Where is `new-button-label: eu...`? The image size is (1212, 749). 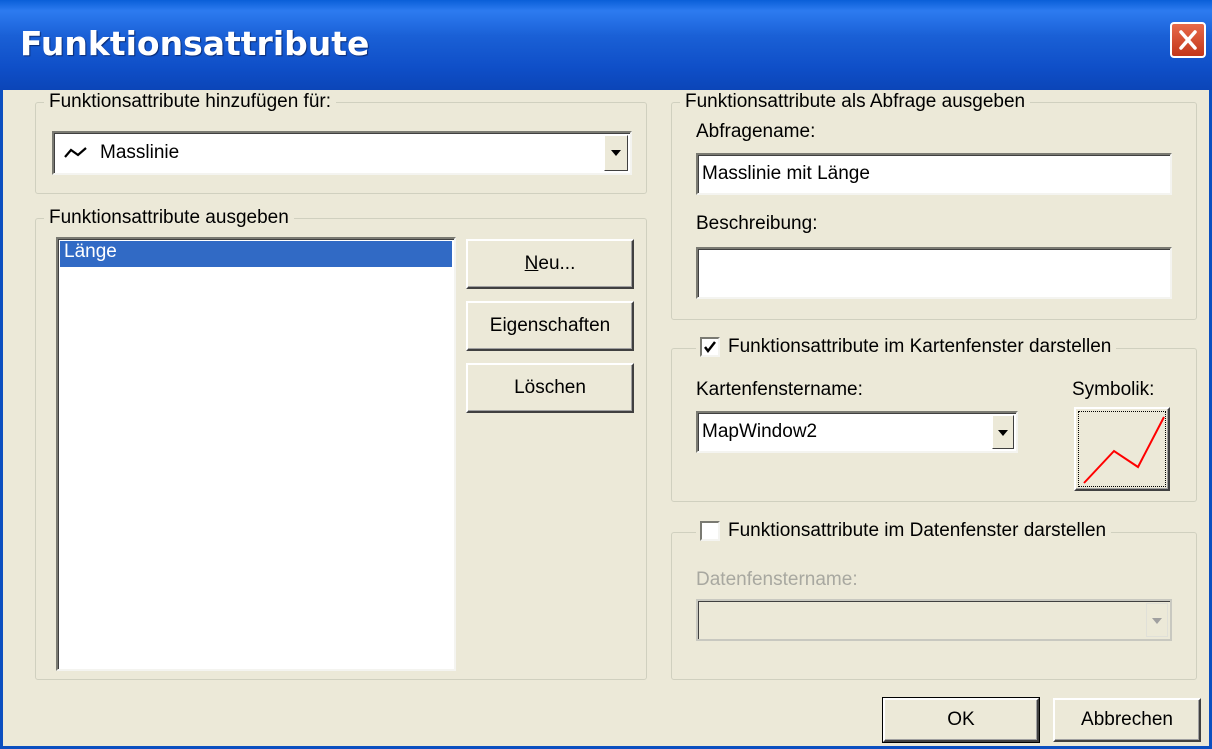 new-button-label: eu... is located at coordinates (557, 263).